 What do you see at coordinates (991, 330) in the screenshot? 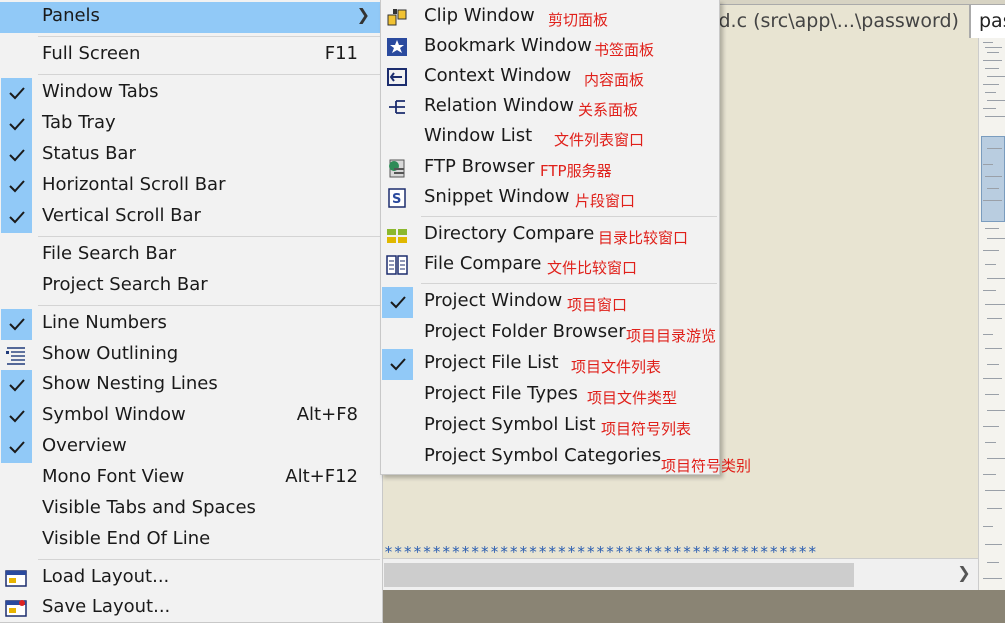
I see `overview-minimap` at bounding box center [991, 330].